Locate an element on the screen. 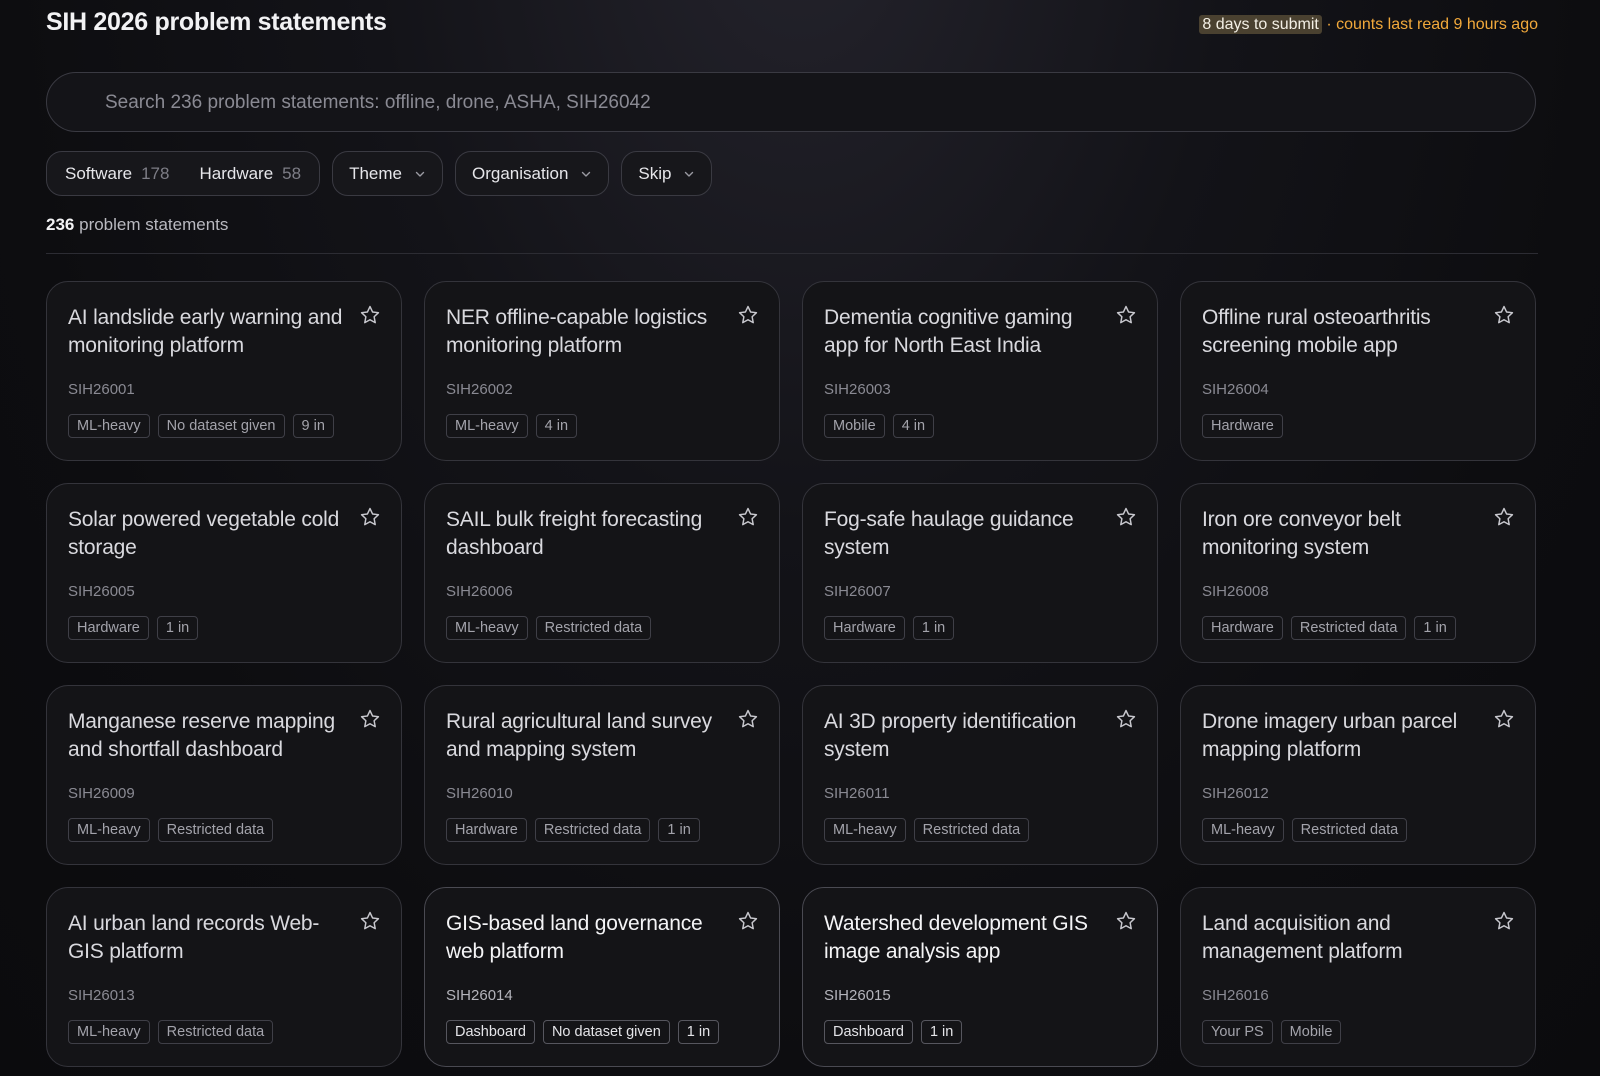 The image size is (1600, 1076). filter-software: Software 178 is located at coordinates (117, 174).